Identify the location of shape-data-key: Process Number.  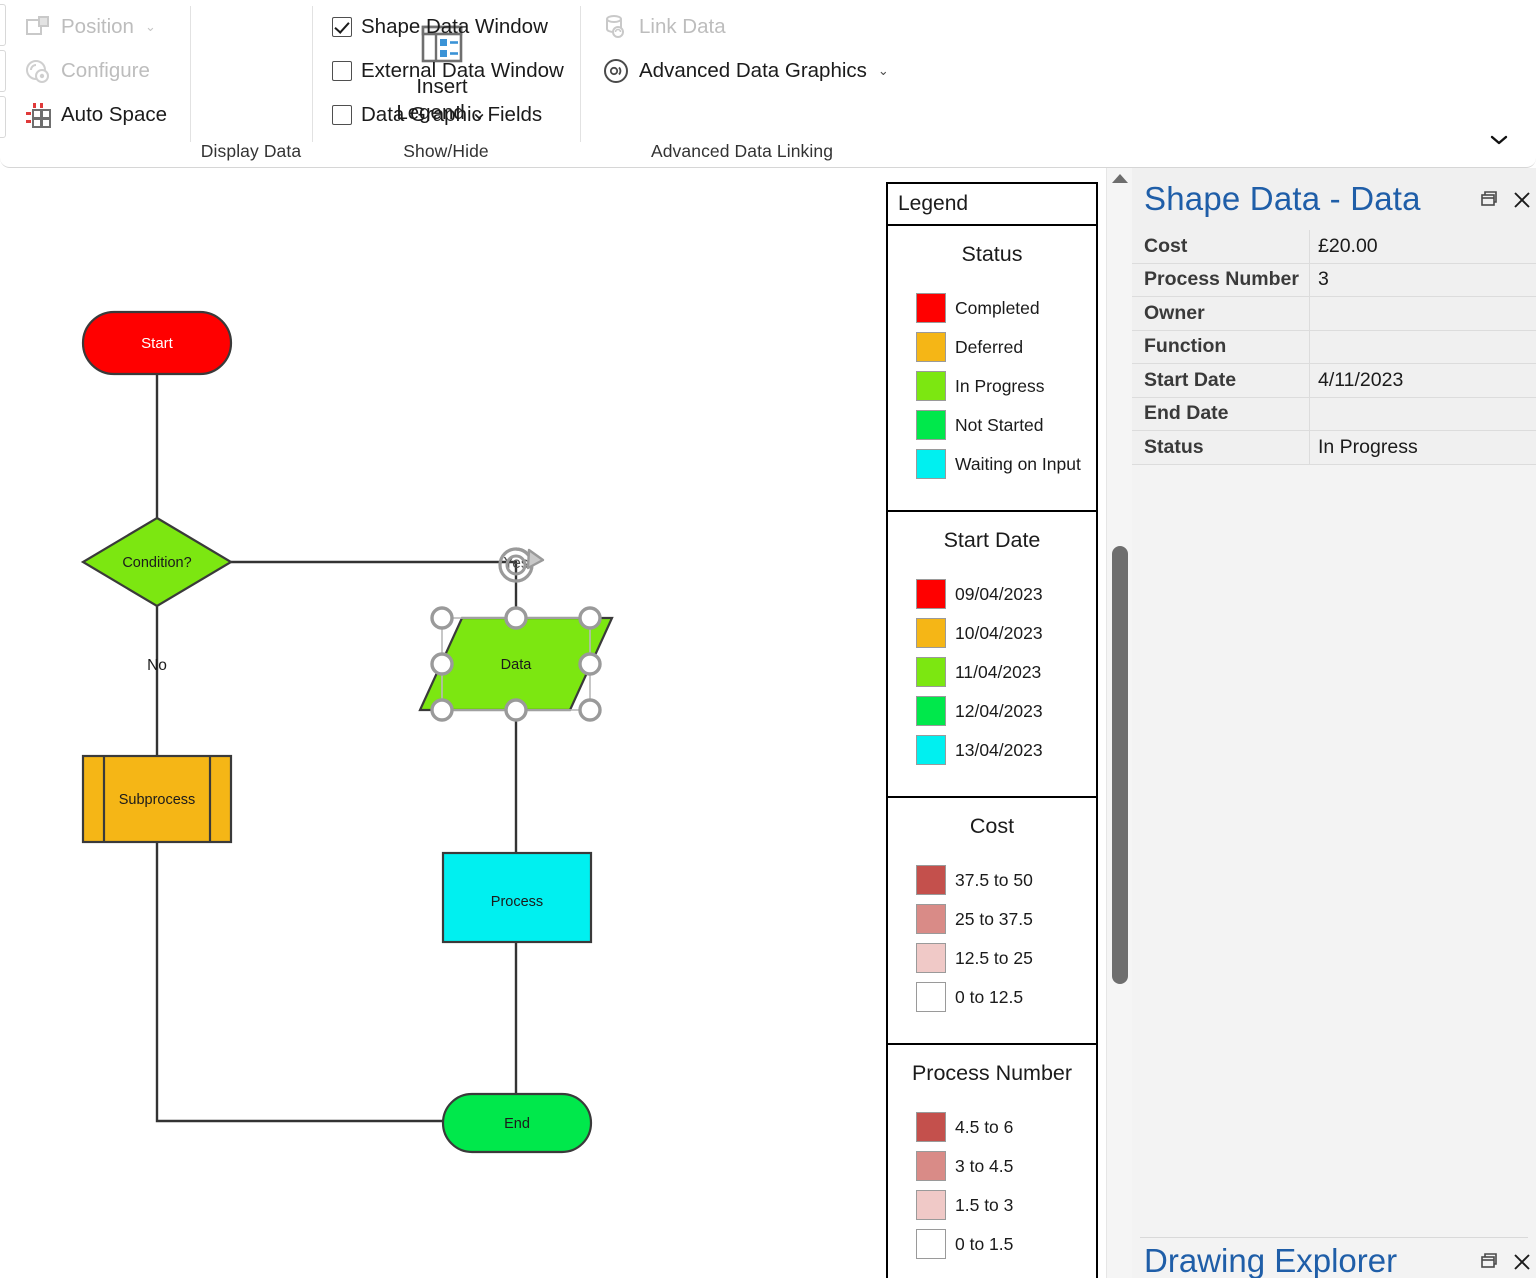
(1221, 279).